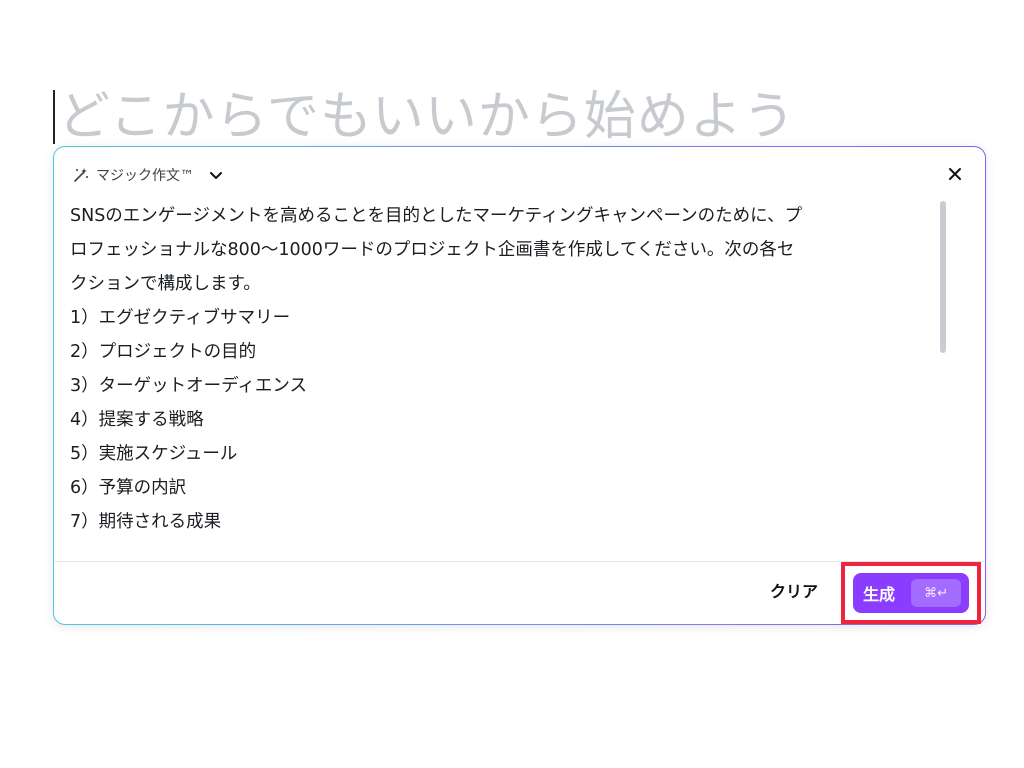 Image resolution: width=1024 pixels, height=768 pixels. I want to click on magic-write-header: マジック作文™, so click(148, 175).